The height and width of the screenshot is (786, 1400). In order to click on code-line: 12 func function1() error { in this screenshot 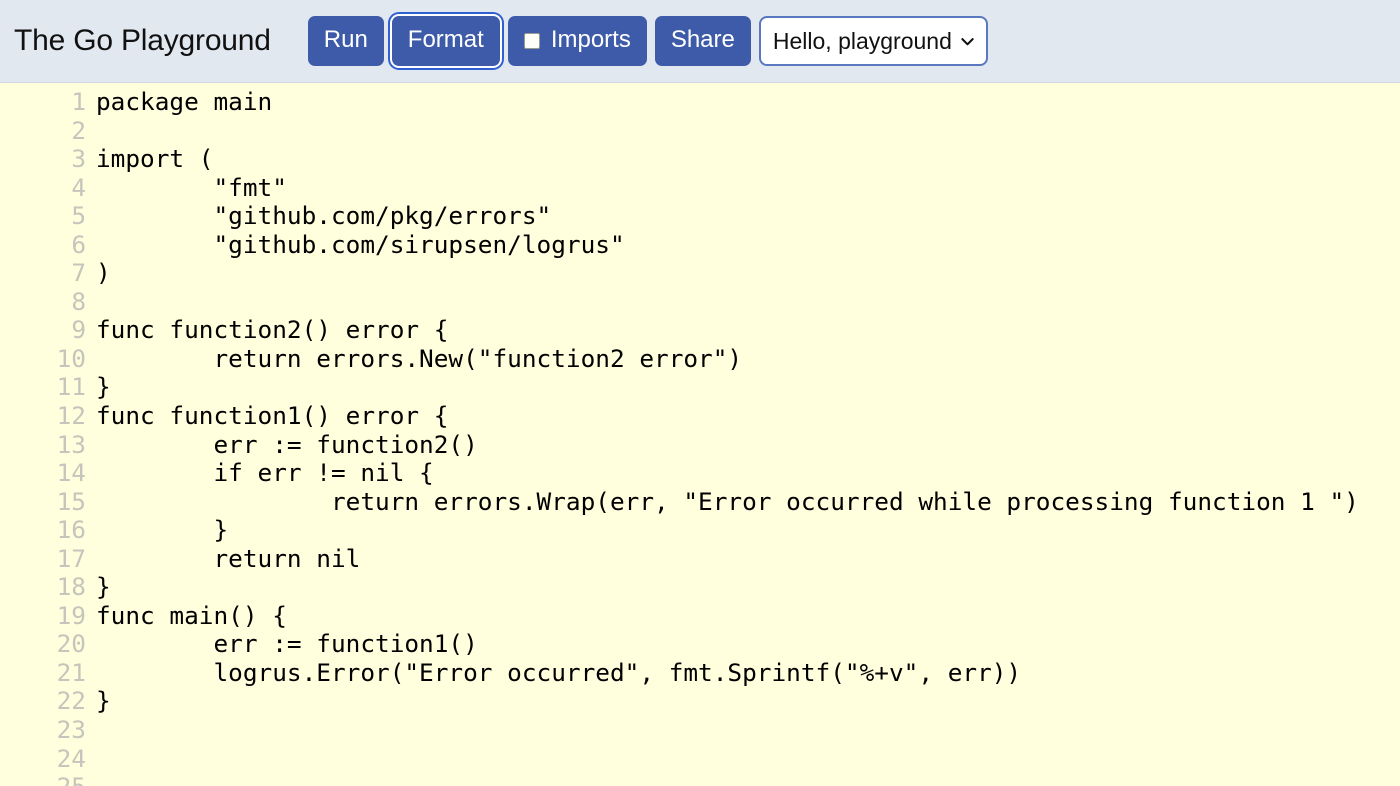, I will do `click(700, 416)`.